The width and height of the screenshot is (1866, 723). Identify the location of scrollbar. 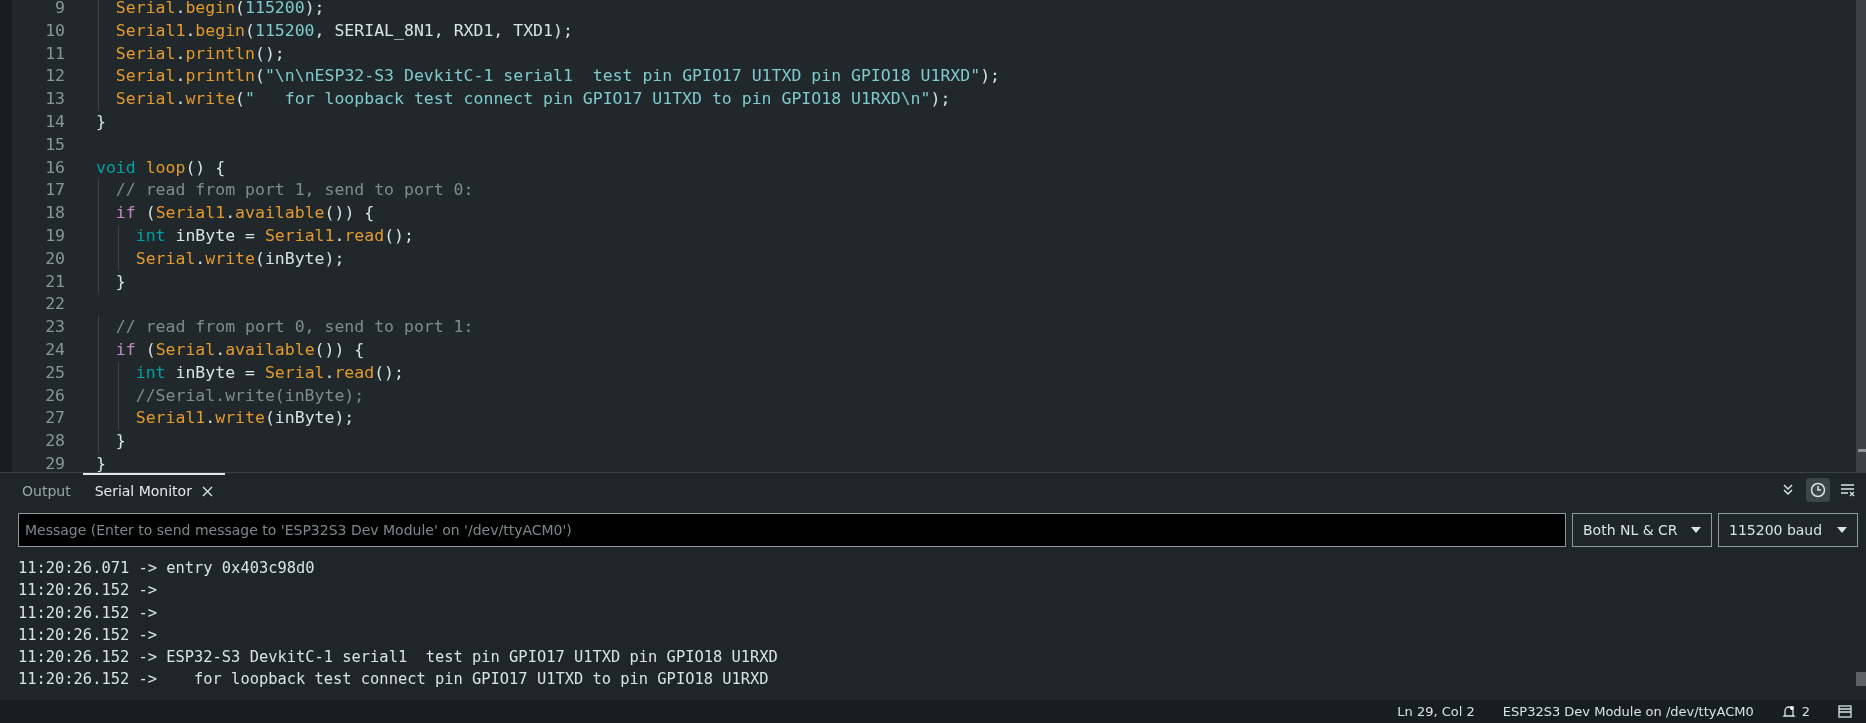
(1861, 236).